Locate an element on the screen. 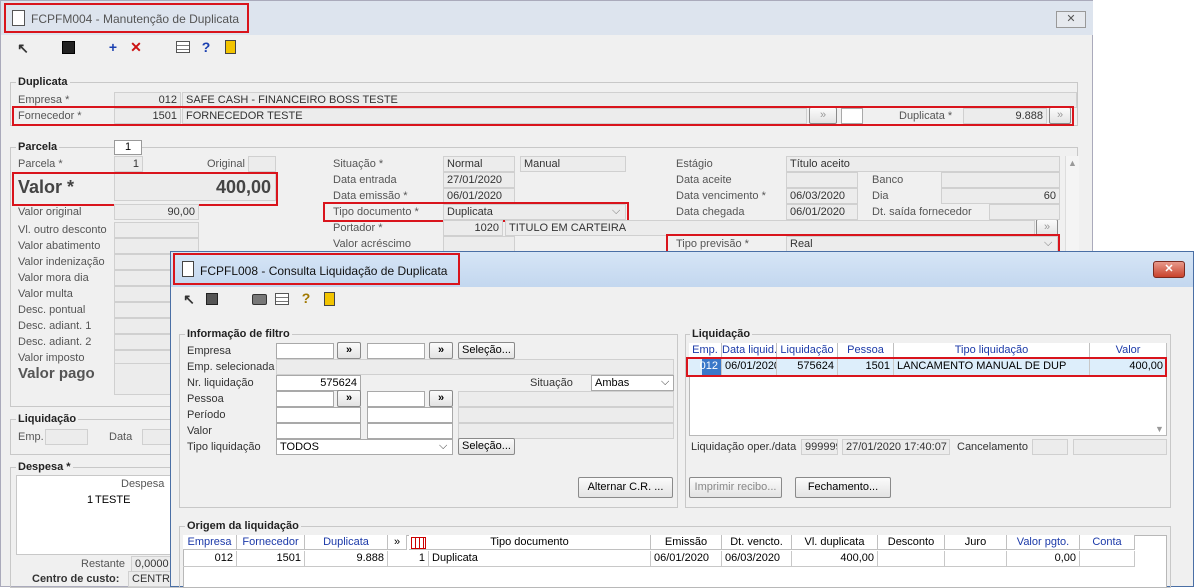 This screenshot has width=1196, height=588. liq-col-header: Tipo liquidação is located at coordinates (992, 350).